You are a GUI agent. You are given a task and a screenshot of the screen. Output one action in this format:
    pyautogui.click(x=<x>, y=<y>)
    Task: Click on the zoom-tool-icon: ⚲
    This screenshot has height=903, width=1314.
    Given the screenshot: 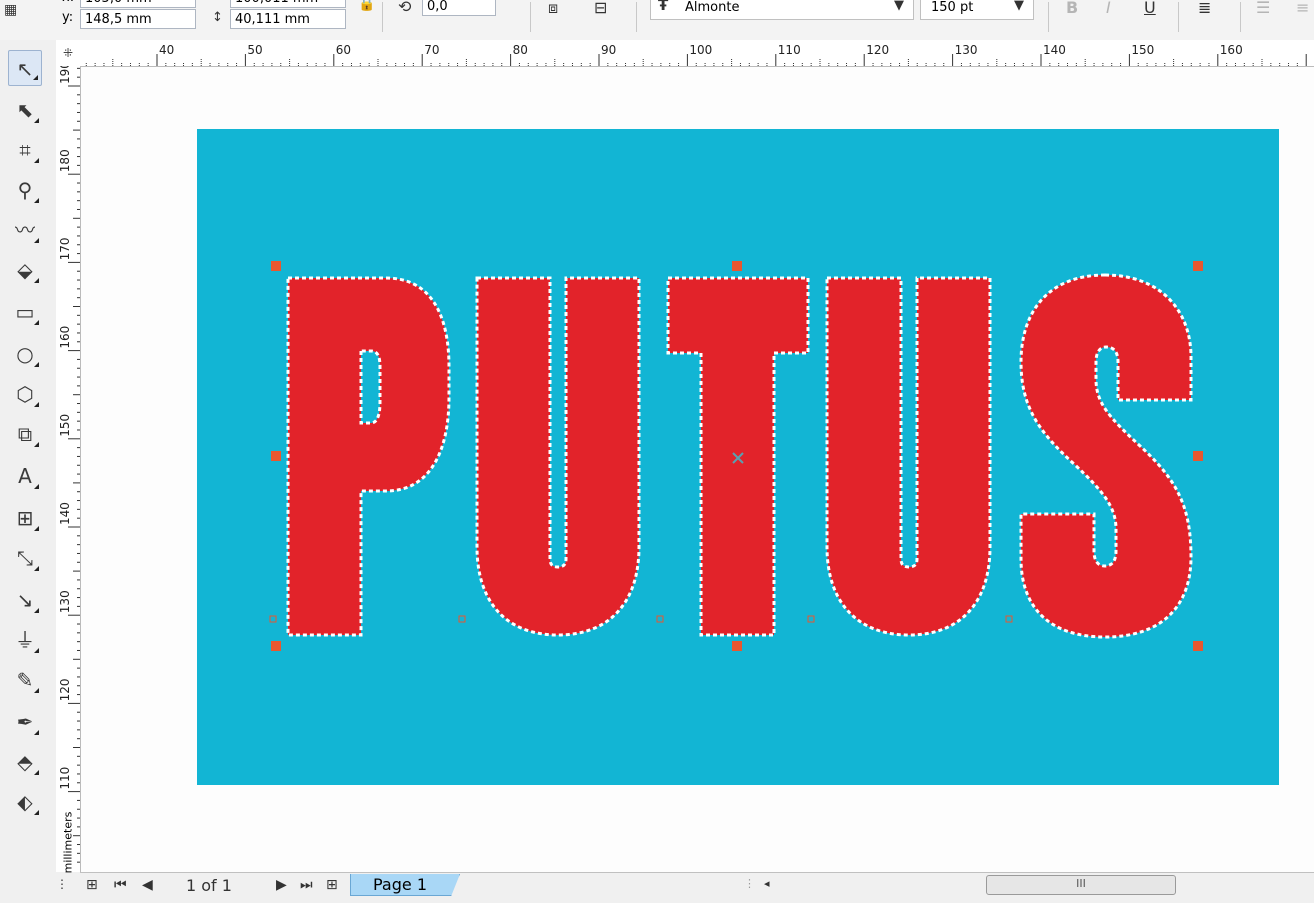 What is the action you would take?
    pyautogui.click(x=25, y=190)
    